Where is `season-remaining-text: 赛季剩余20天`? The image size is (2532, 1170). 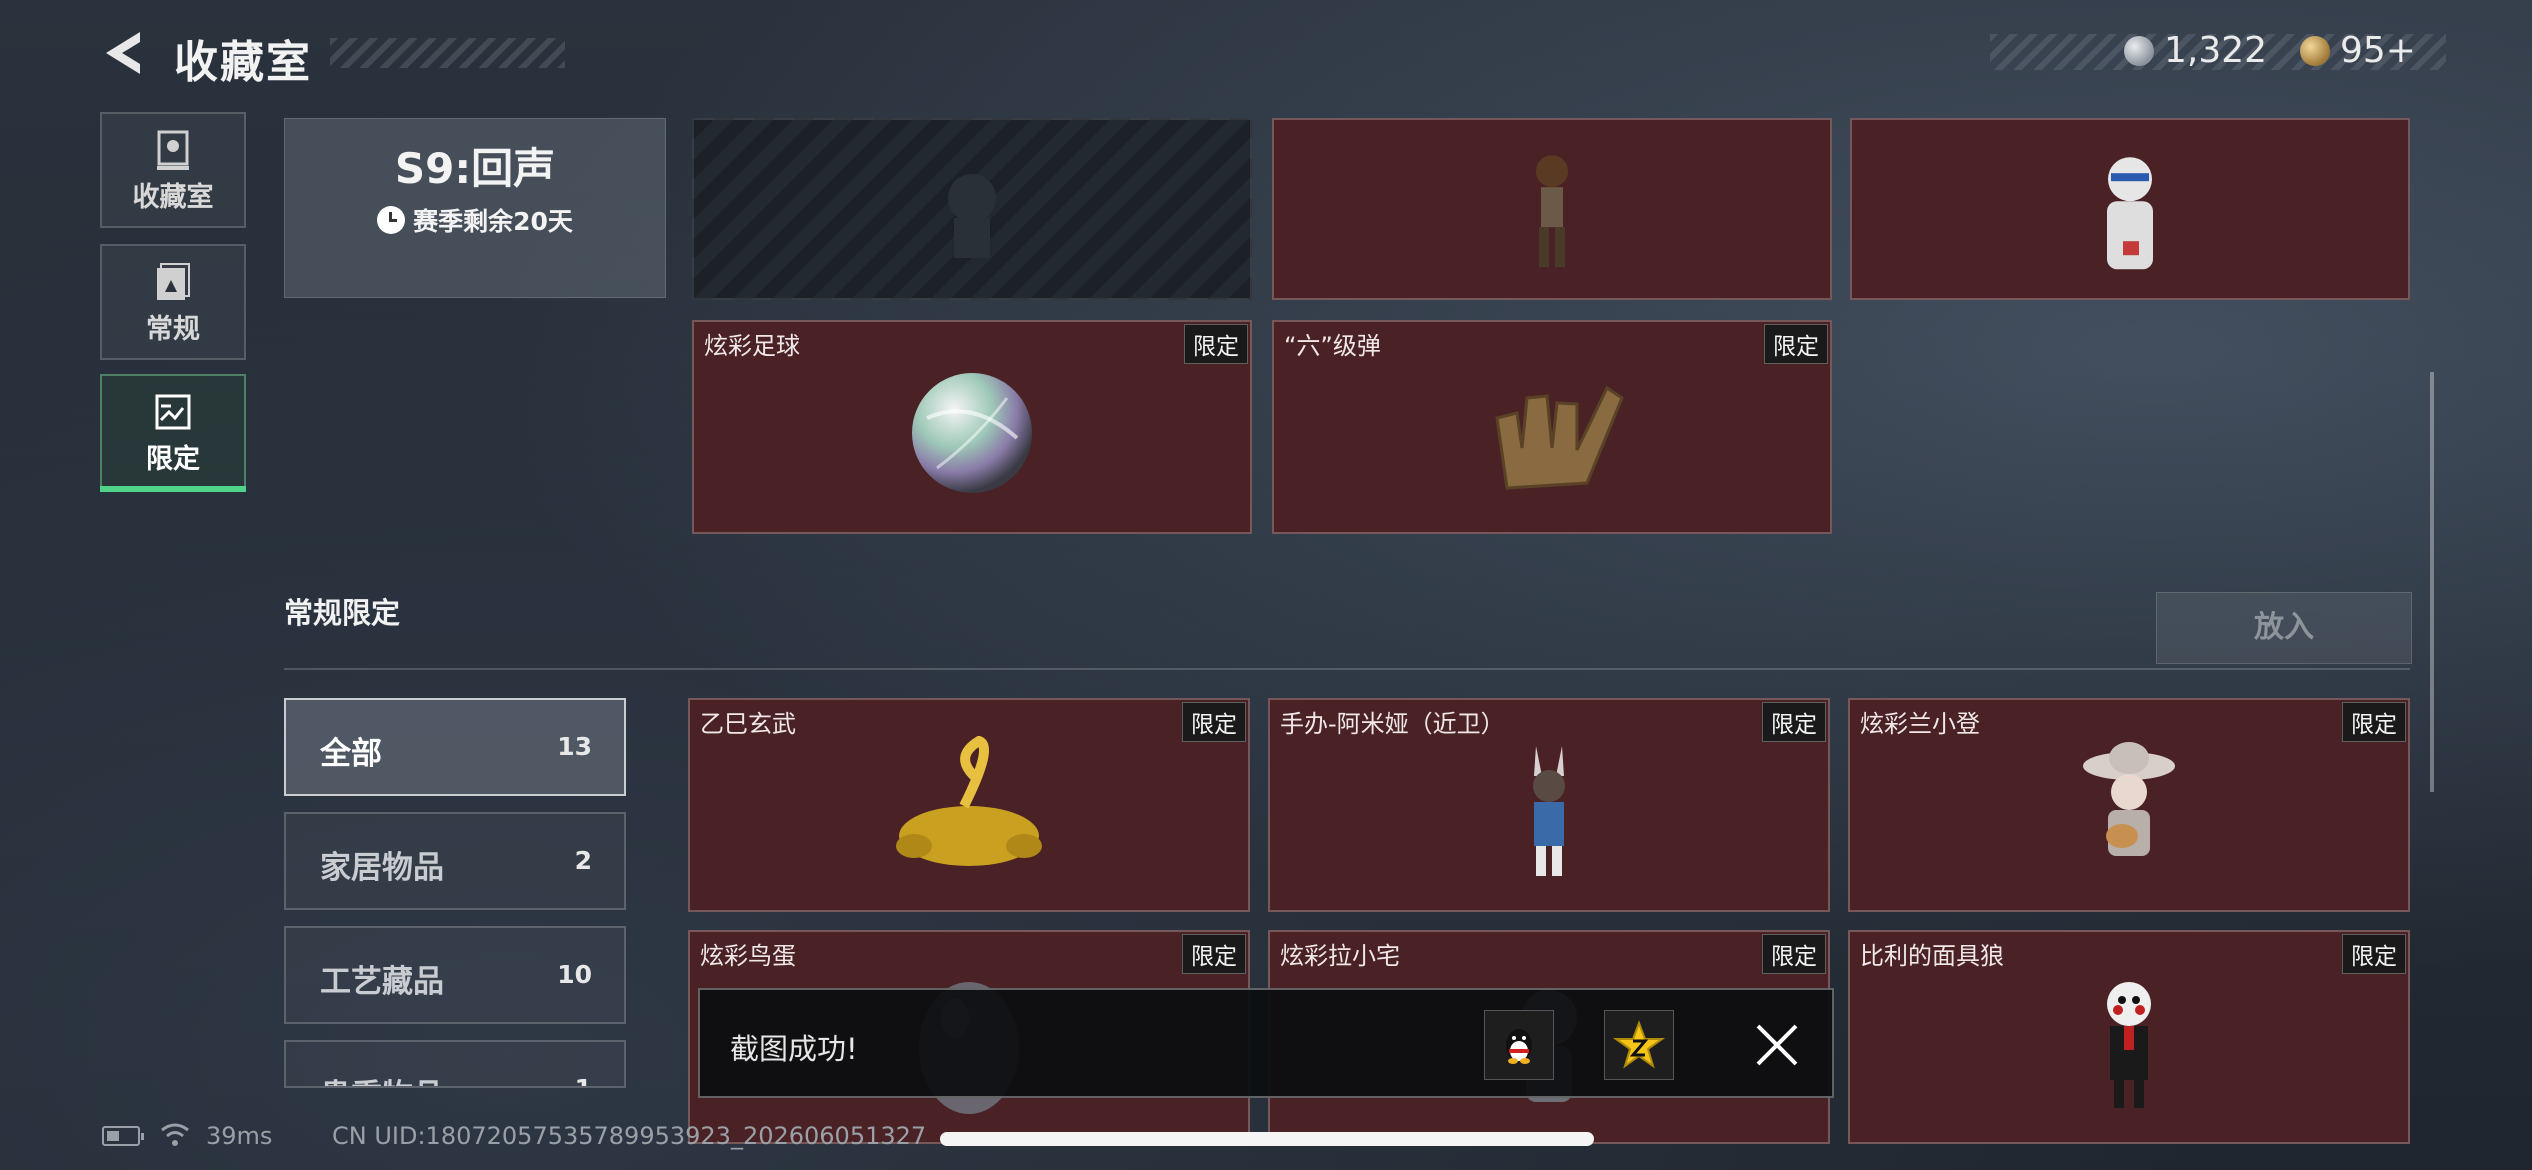 season-remaining-text: 赛季剩余20天 is located at coordinates (493, 221).